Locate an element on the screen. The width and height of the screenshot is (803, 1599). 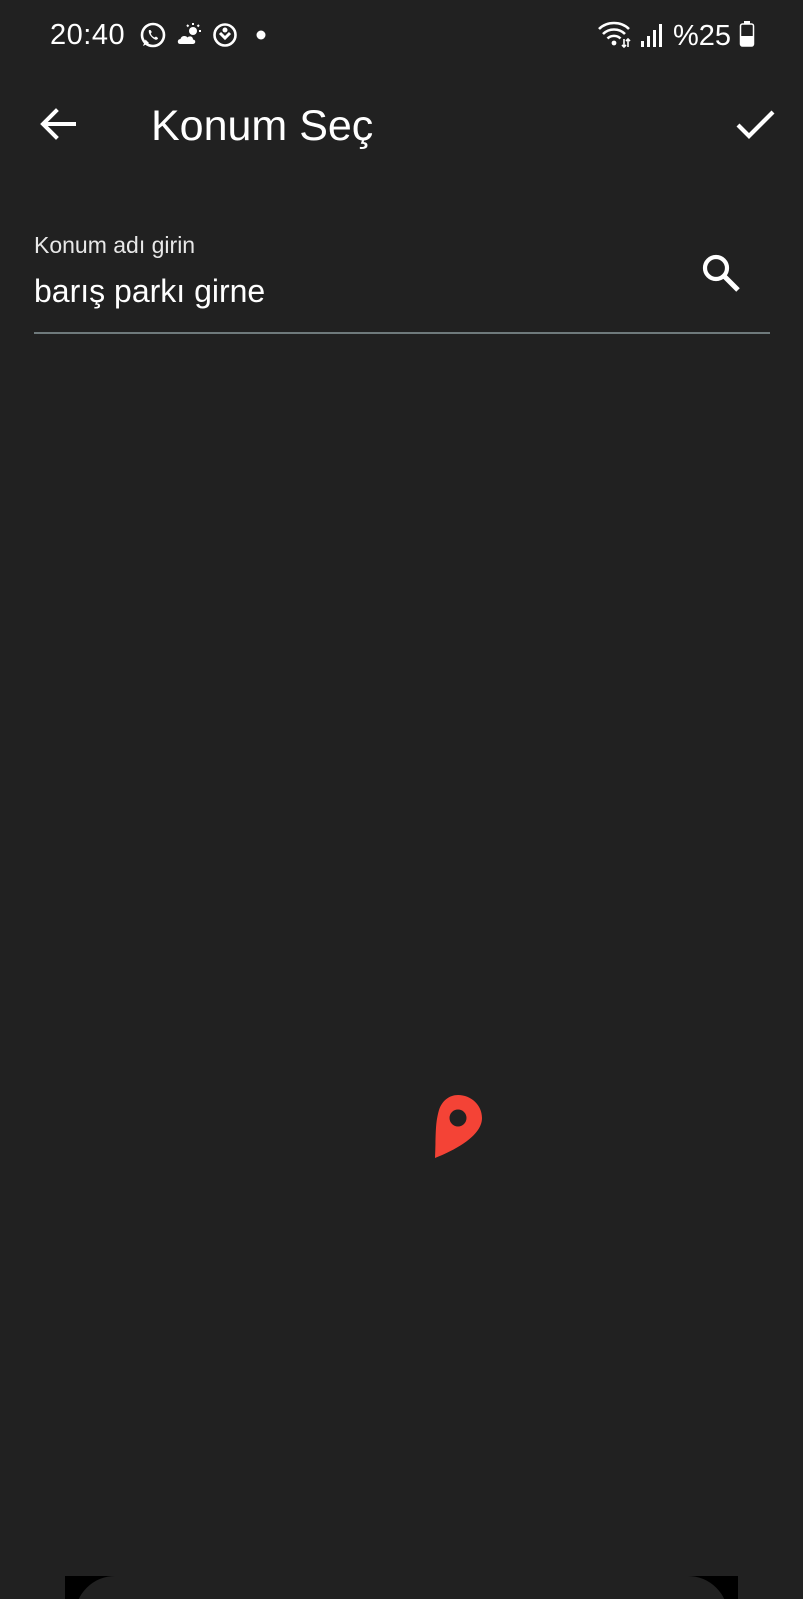
bottom-sheet-area is located at coordinates (401, 1587).